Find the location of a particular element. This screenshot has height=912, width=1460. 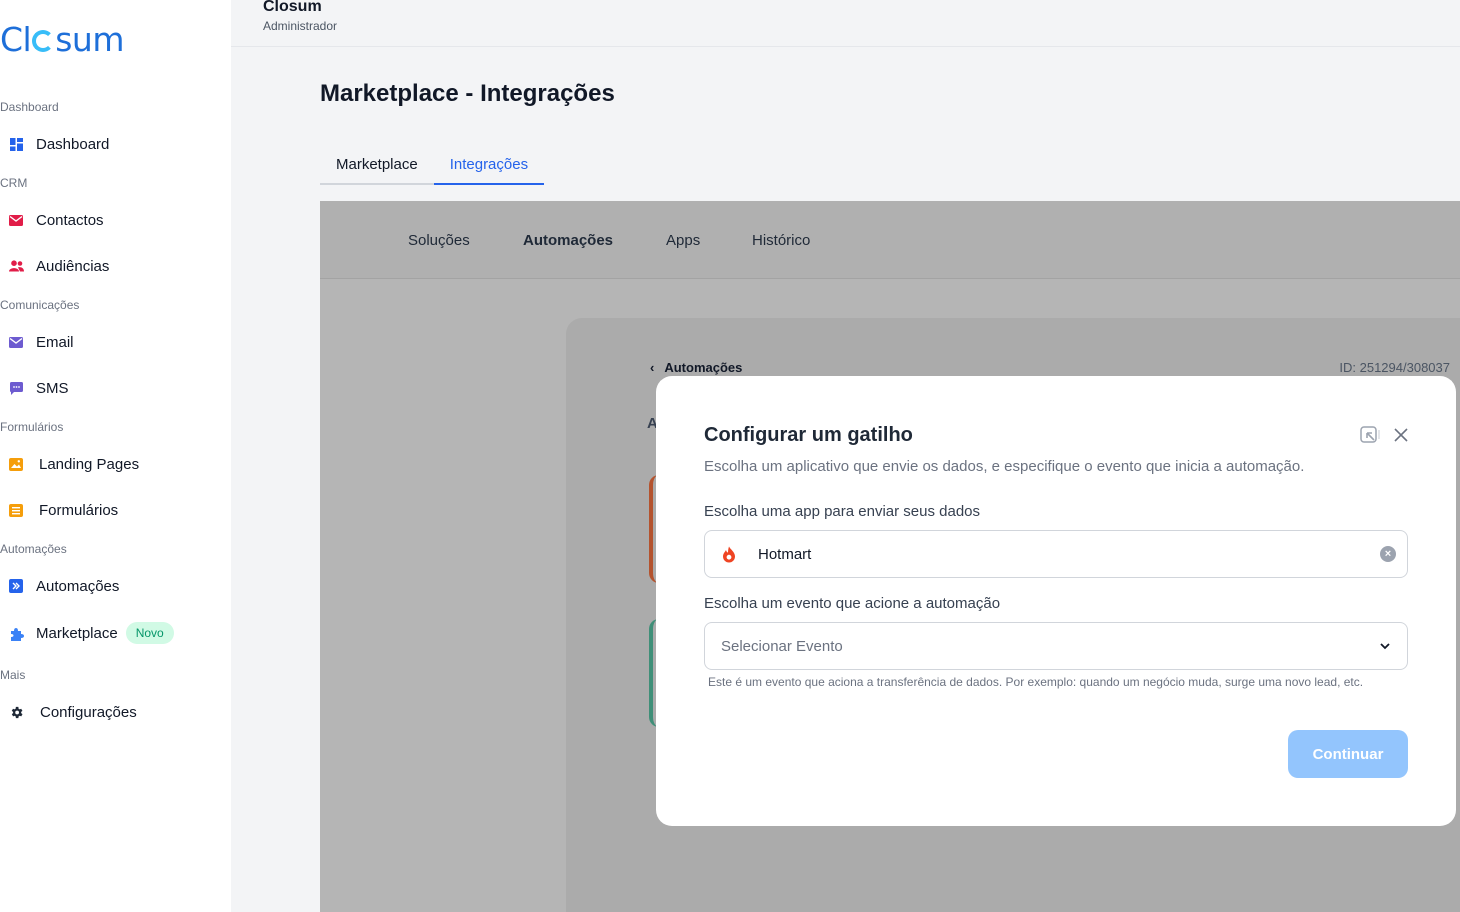

top-header: Closum Administrador is located at coordinates (845, 23).